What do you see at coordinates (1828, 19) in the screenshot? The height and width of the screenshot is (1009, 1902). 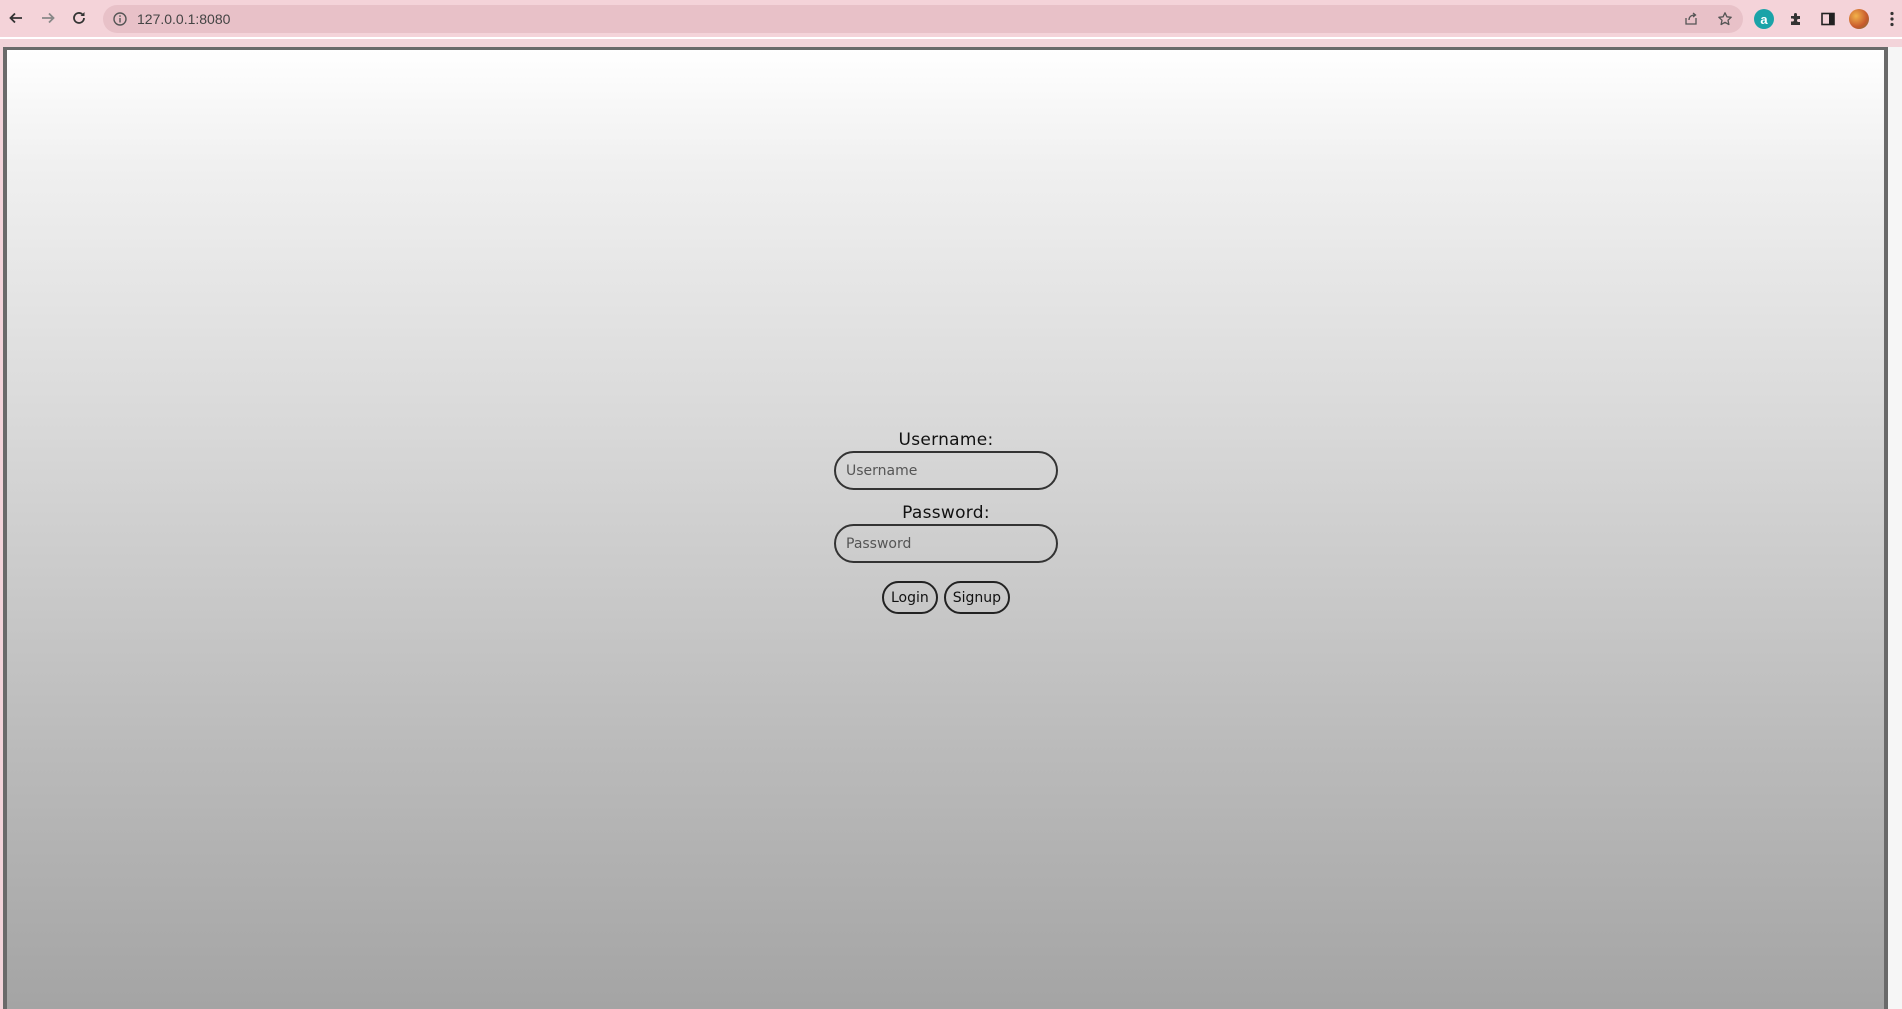 I see `side-panel-icon` at bounding box center [1828, 19].